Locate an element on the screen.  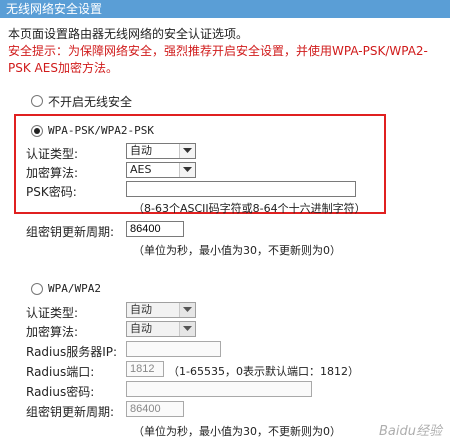
radius-password-label: Radius密码: is located at coordinates (60, 392).